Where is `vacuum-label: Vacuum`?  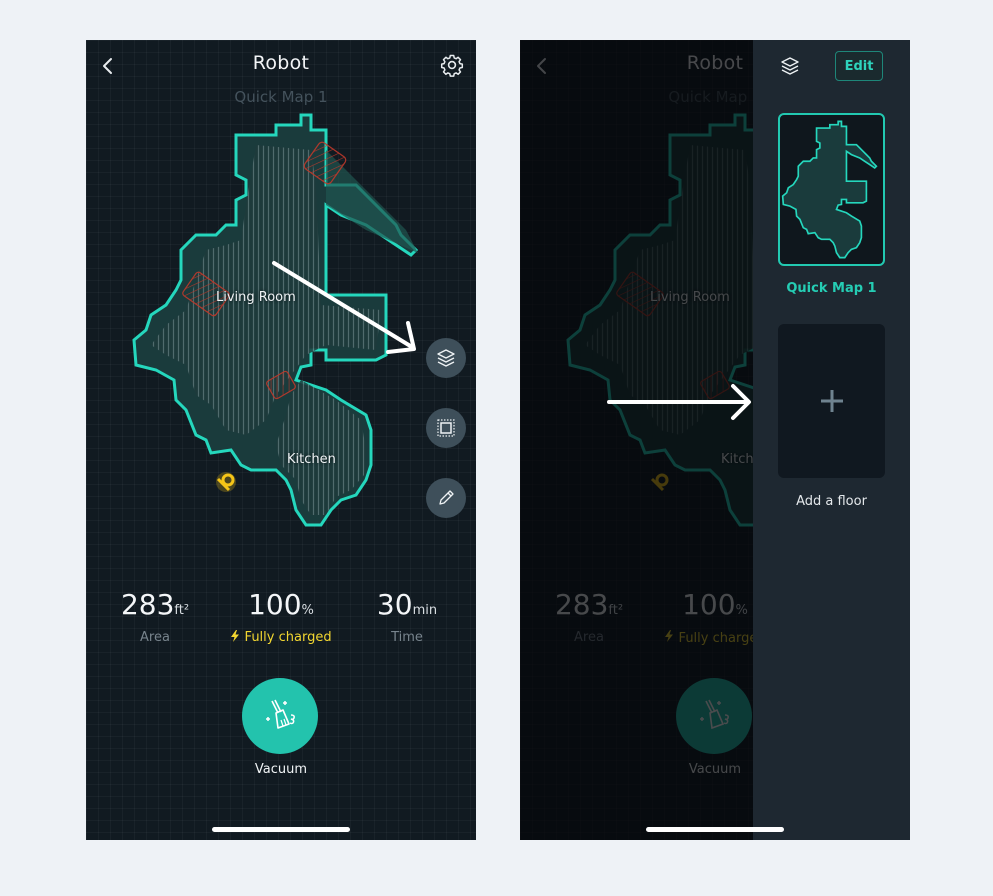
vacuum-label: Vacuum is located at coordinates (281, 769).